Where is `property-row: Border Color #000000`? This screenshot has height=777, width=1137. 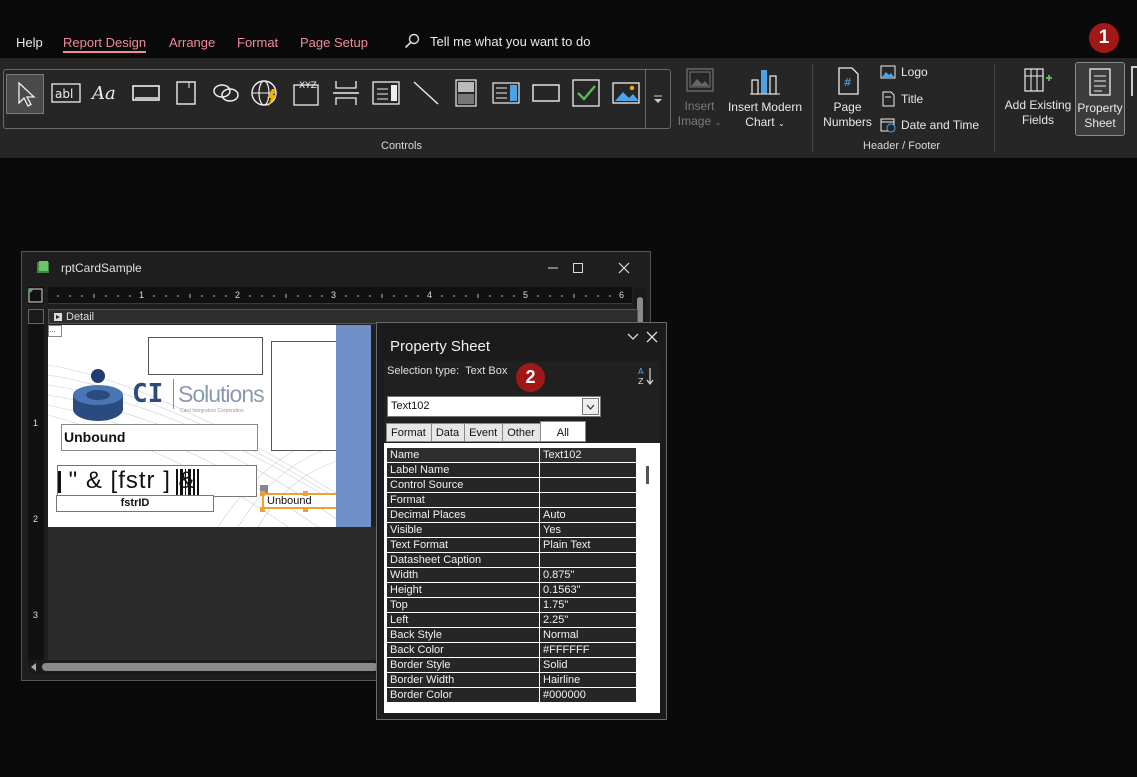 property-row: Border Color #000000 is located at coordinates (513, 695).